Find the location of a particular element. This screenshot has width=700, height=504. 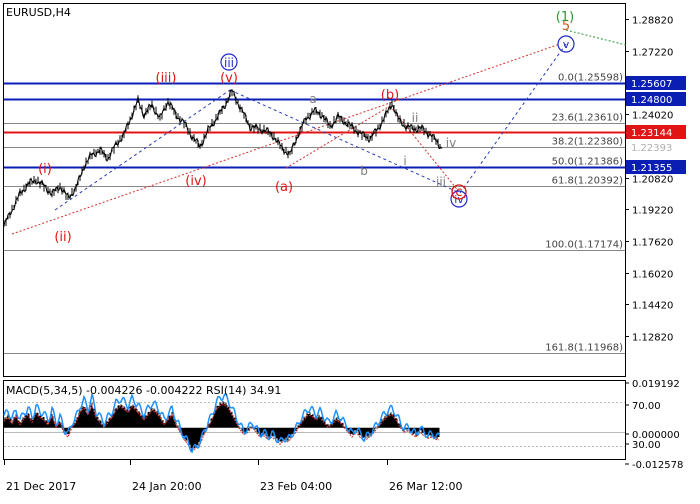

price-axis-label: 1.16020 is located at coordinates (652, 275).